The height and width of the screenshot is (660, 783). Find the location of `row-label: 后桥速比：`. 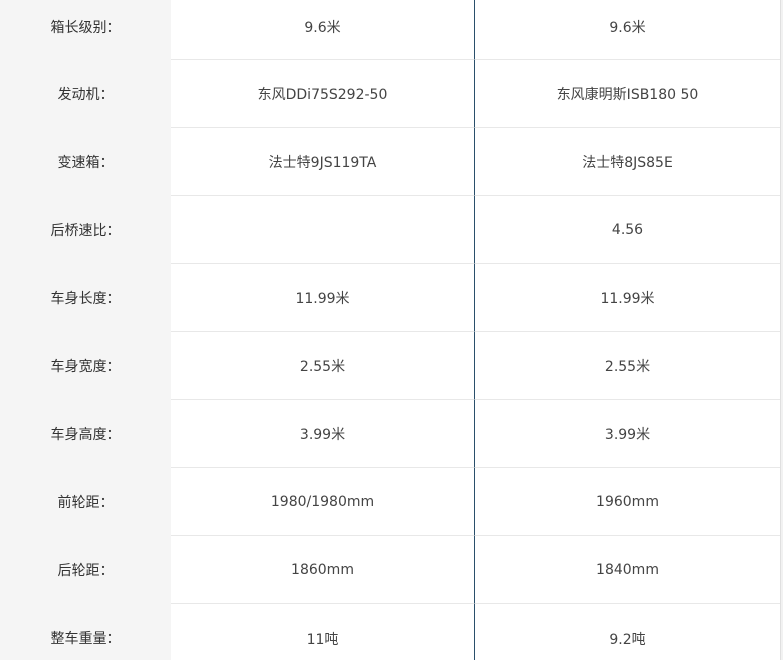

row-label: 后桥速比： is located at coordinates (85, 230).